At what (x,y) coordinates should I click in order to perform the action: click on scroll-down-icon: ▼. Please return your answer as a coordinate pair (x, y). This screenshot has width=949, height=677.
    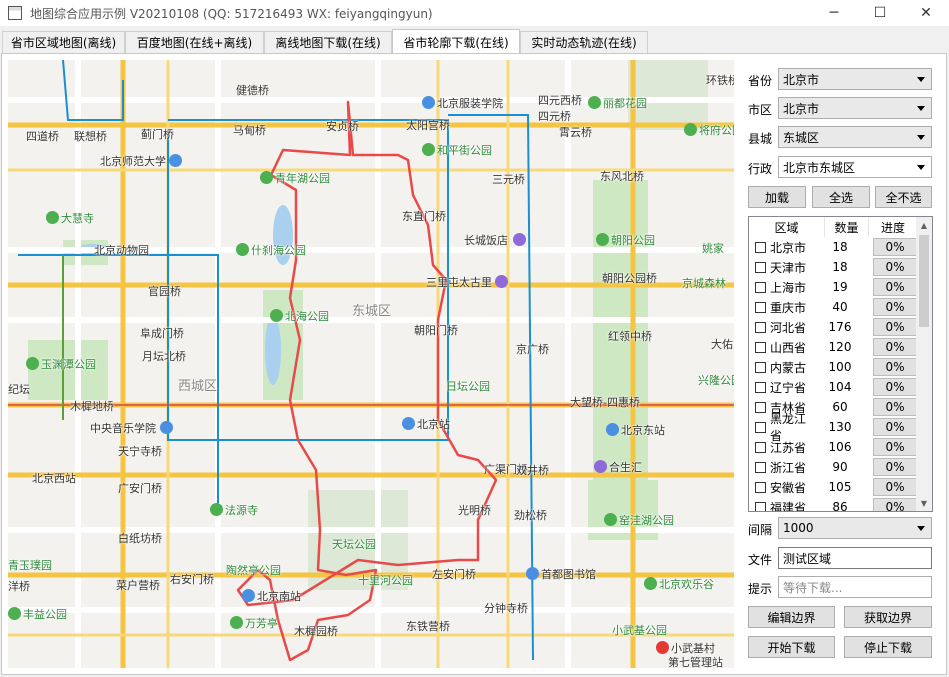
    Looking at the image, I should click on (924, 503).